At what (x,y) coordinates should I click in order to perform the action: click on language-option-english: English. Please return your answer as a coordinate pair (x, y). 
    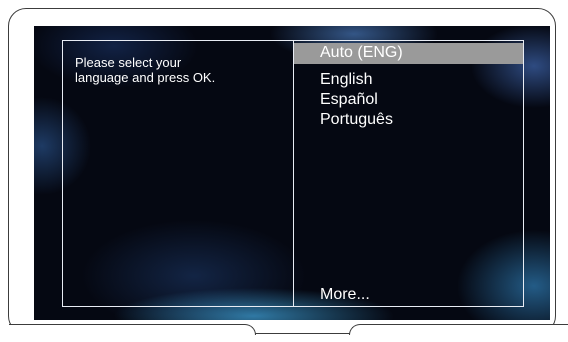
    Looking at the image, I should click on (408, 80).